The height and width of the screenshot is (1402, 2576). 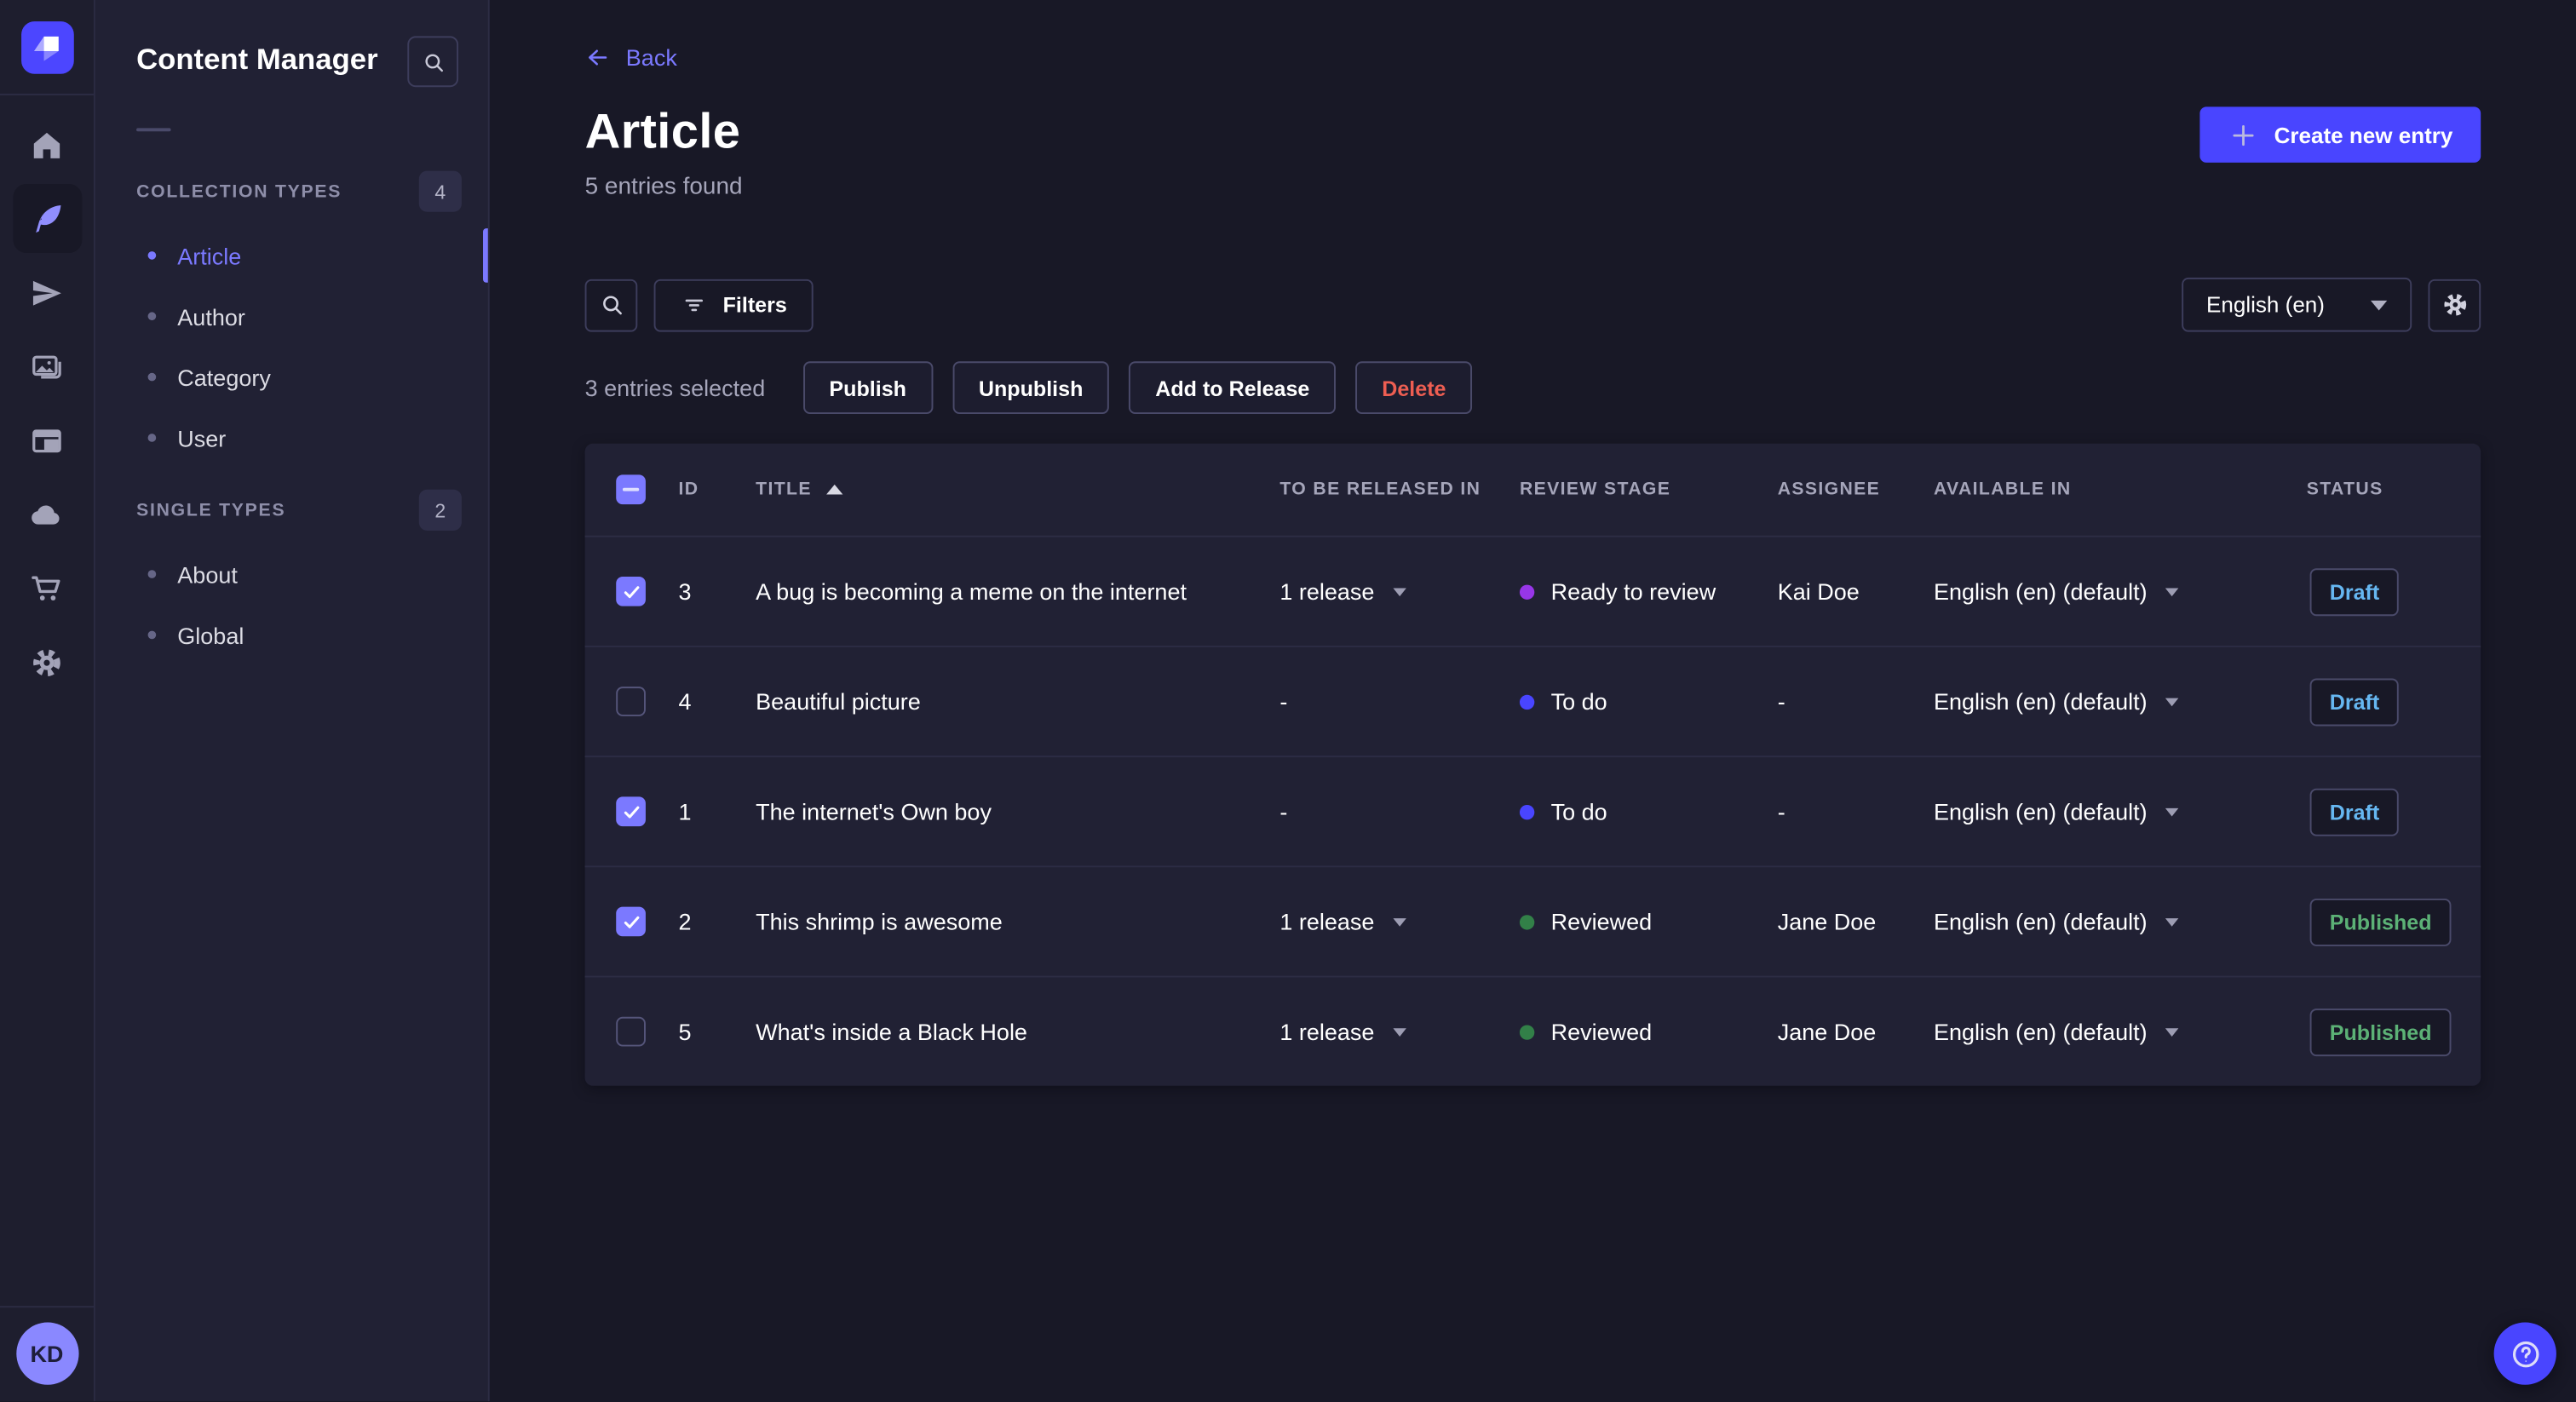 What do you see at coordinates (972, 591) in the screenshot?
I see `cell-title: A bug is becoming a meme on the internet` at bounding box center [972, 591].